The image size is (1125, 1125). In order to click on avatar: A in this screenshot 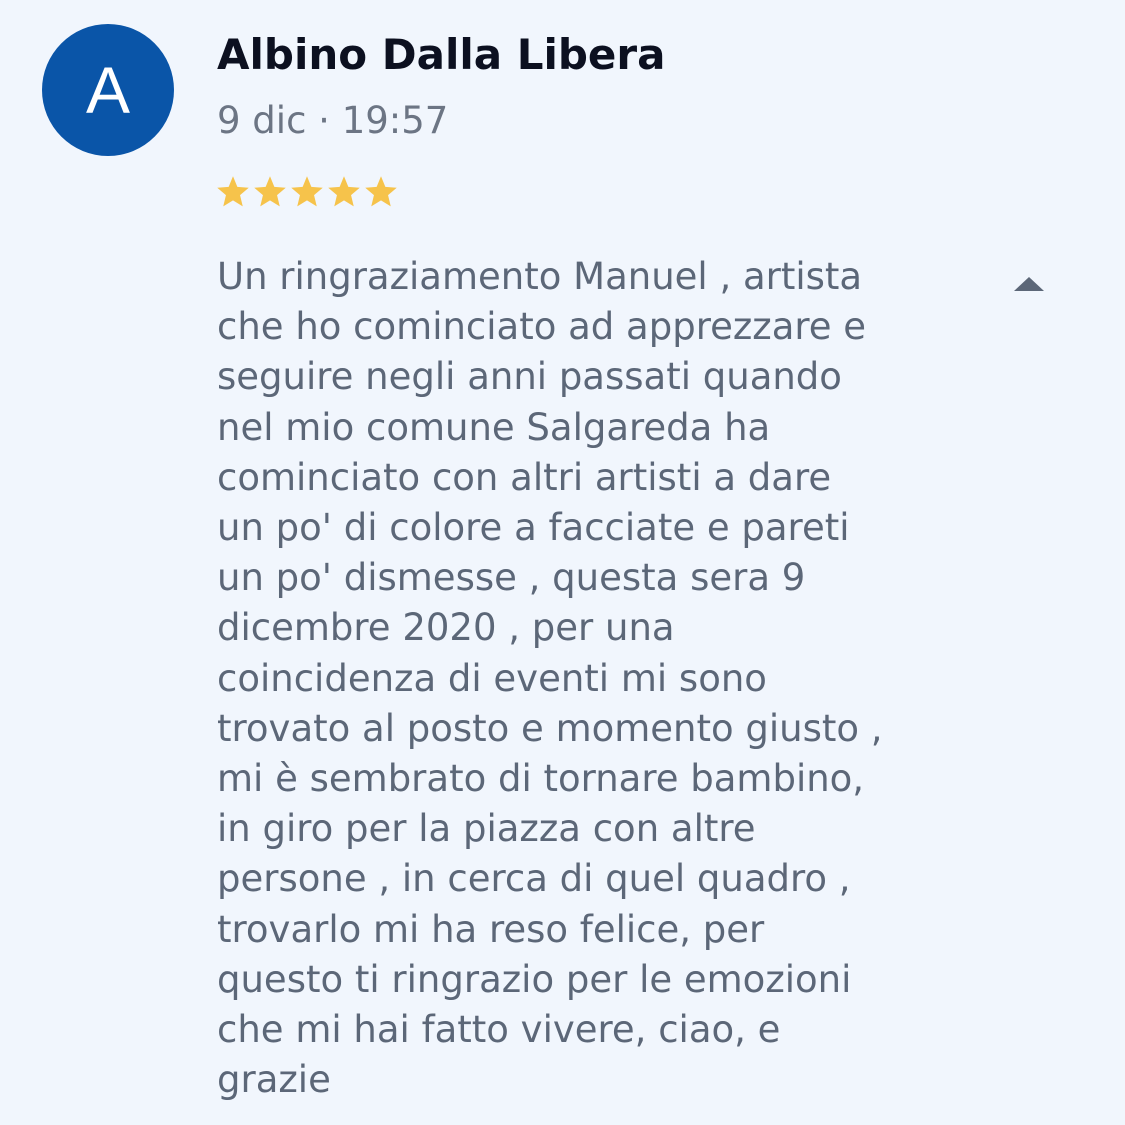, I will do `click(108, 90)`.